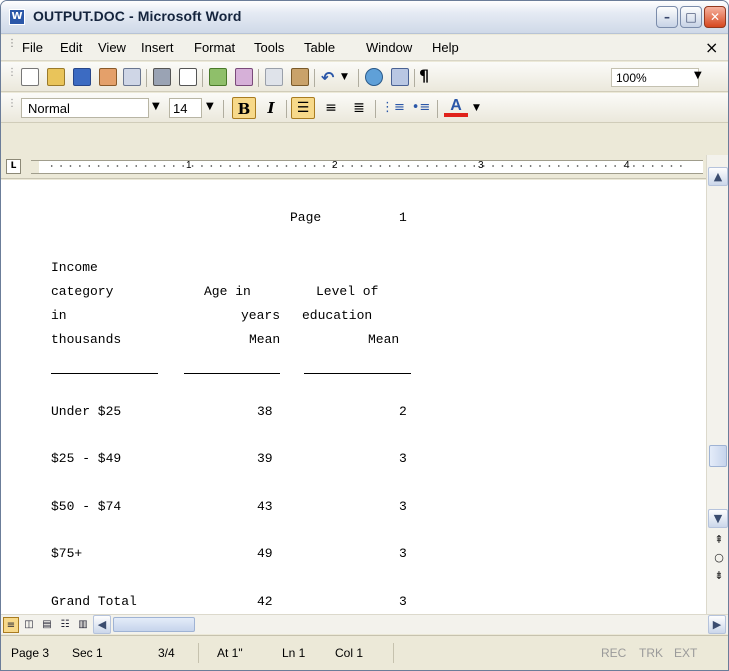  What do you see at coordinates (655, 77) in the screenshot?
I see `zoom-select: 100%` at bounding box center [655, 77].